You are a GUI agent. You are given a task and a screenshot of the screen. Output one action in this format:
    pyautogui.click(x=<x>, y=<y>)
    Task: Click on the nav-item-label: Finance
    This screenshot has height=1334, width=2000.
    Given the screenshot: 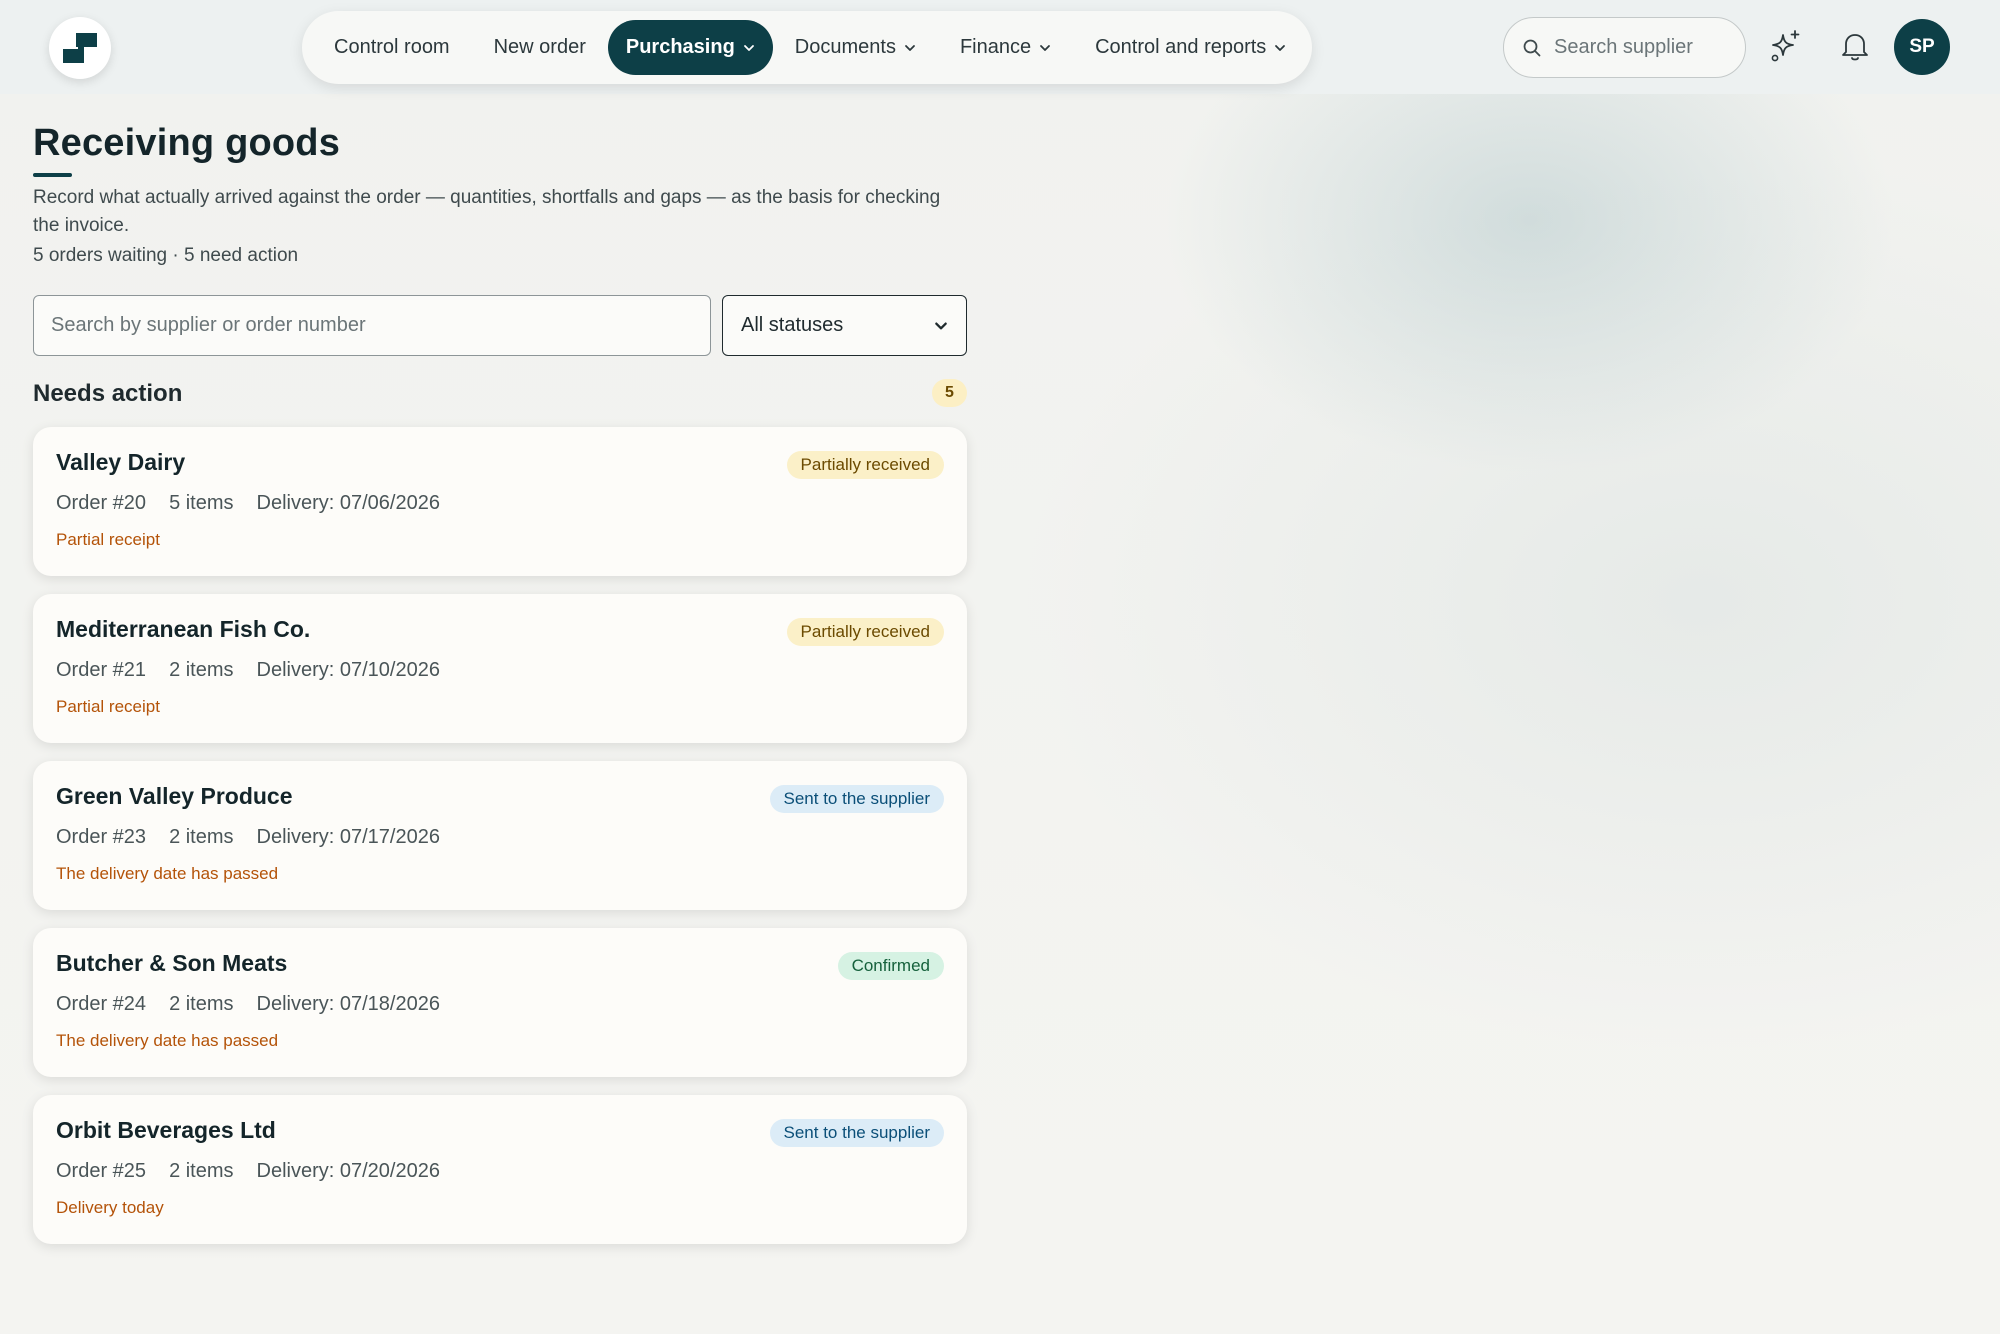 What is the action you would take?
    pyautogui.click(x=995, y=47)
    